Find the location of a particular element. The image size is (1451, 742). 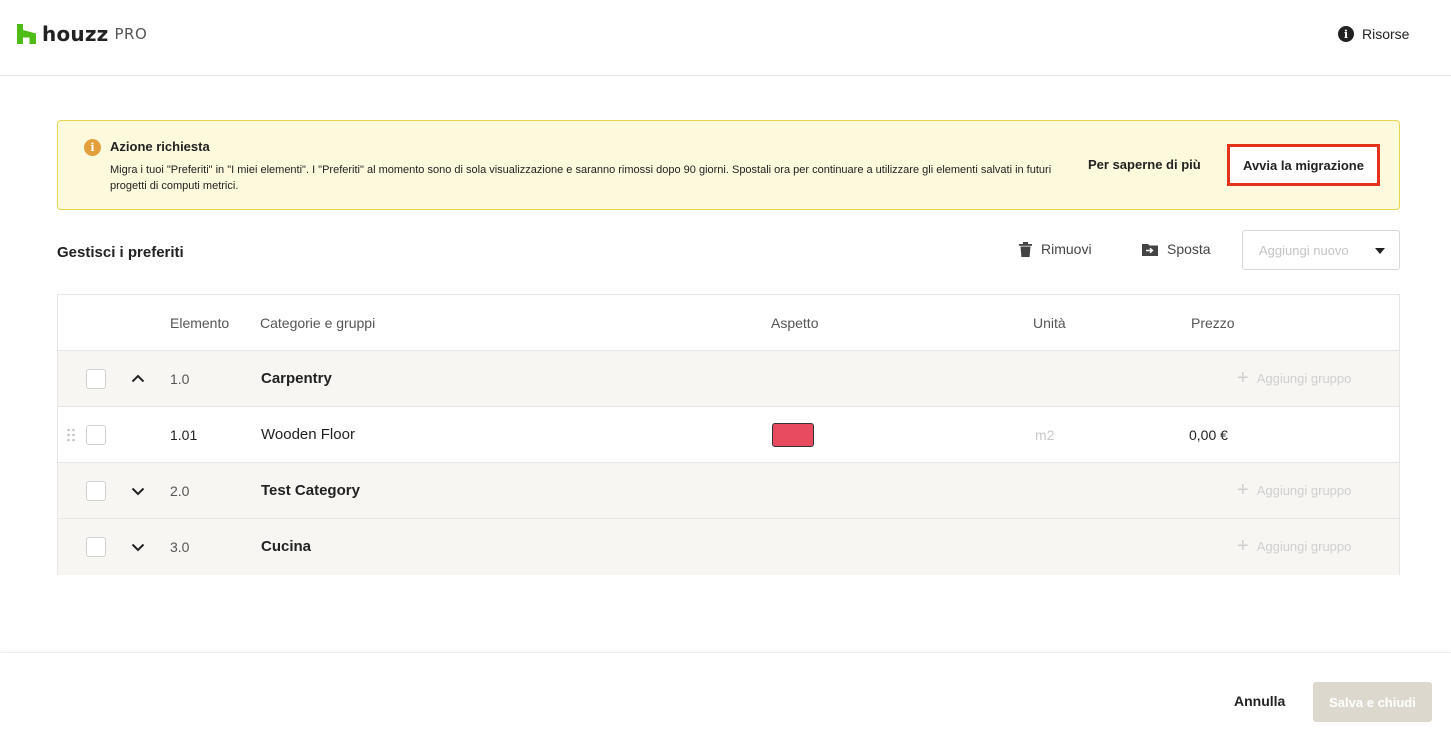

aspect-color-swatch is located at coordinates (793, 435).